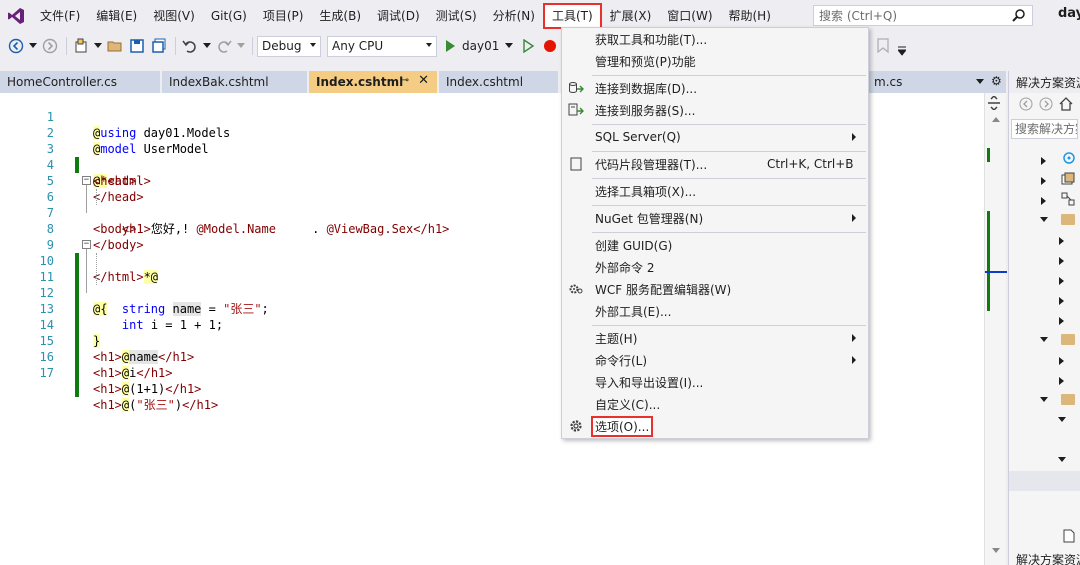 The width and height of the screenshot is (1080, 565). Describe the element at coordinates (750, 16) in the screenshot. I see `menu-help: 帮助(H)` at that location.